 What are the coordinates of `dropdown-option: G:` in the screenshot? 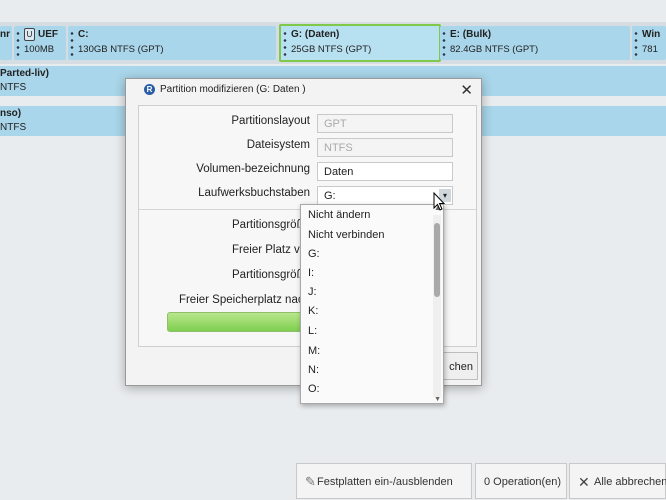 It's located at (314, 254).